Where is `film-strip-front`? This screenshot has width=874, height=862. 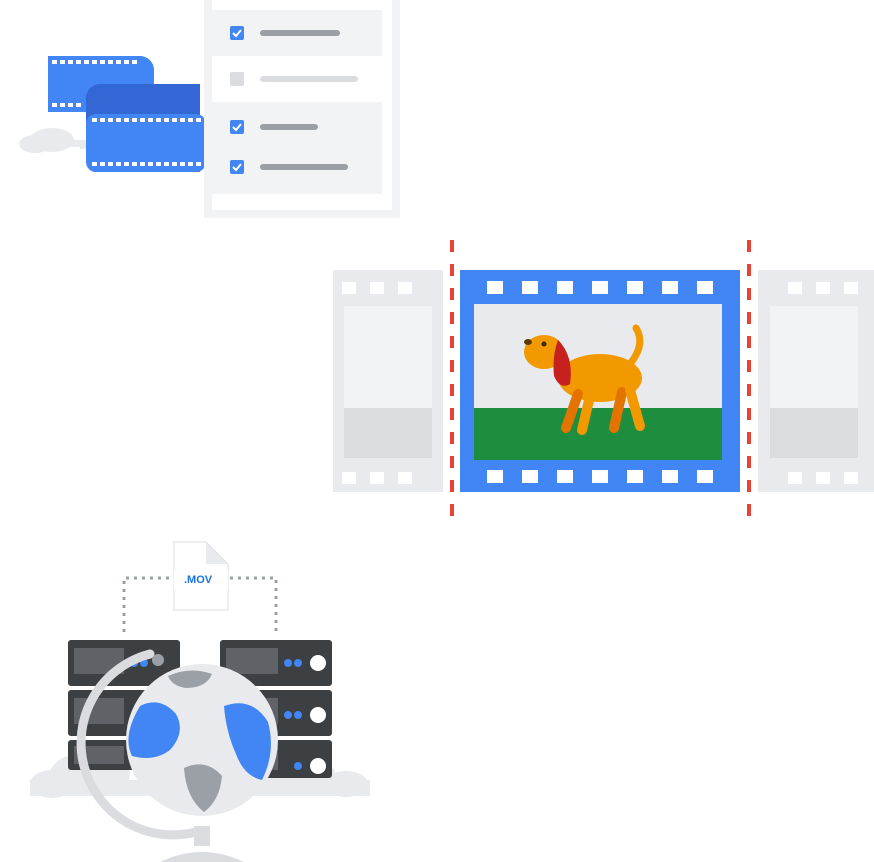
film-strip-front is located at coordinates (146, 128).